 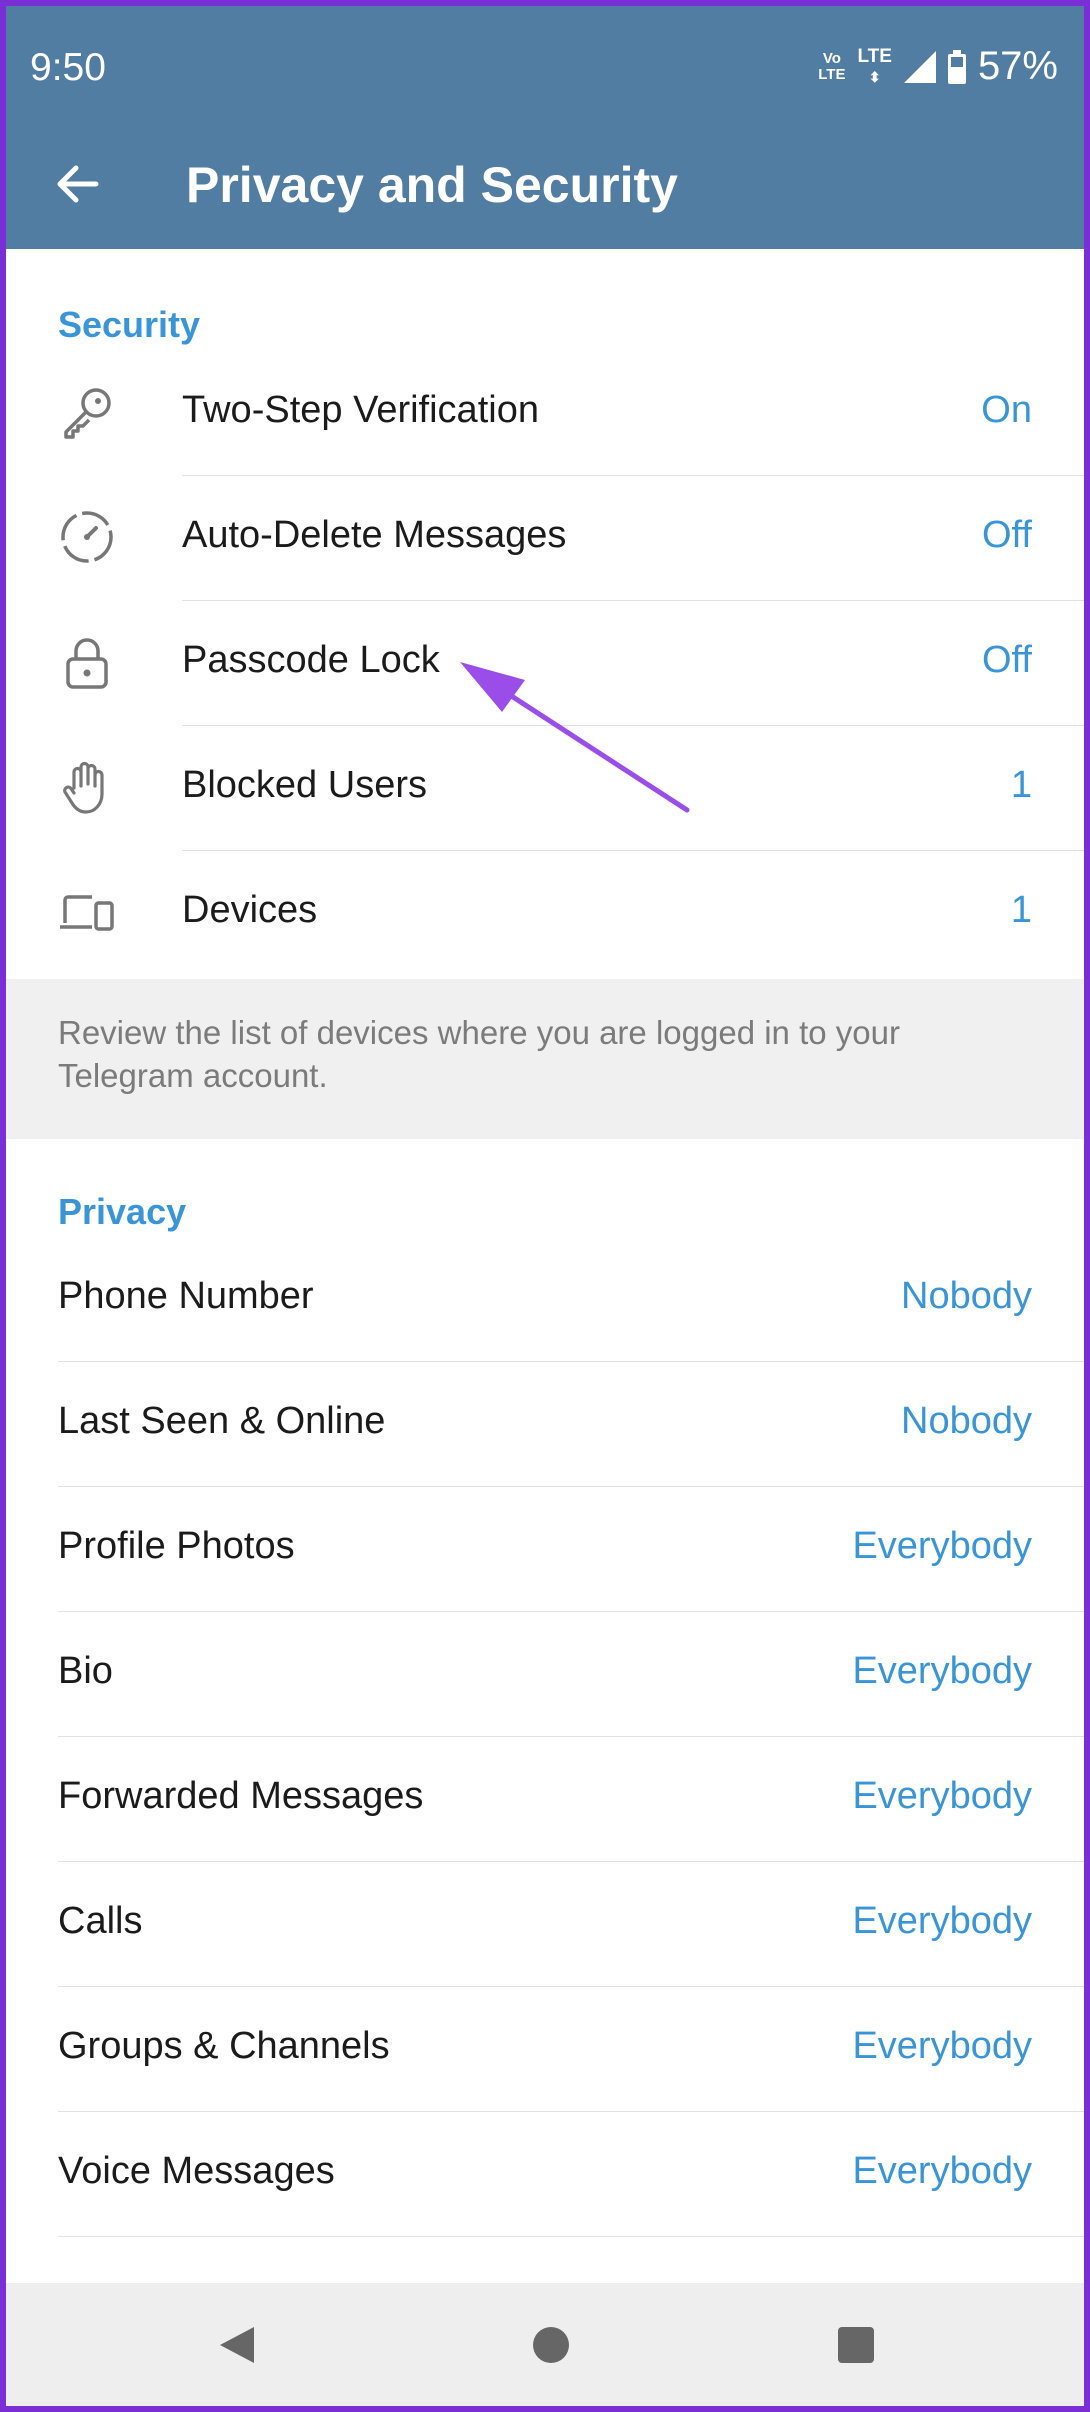 What do you see at coordinates (1017, 66) in the screenshot?
I see `battery-percent: 57%` at bounding box center [1017, 66].